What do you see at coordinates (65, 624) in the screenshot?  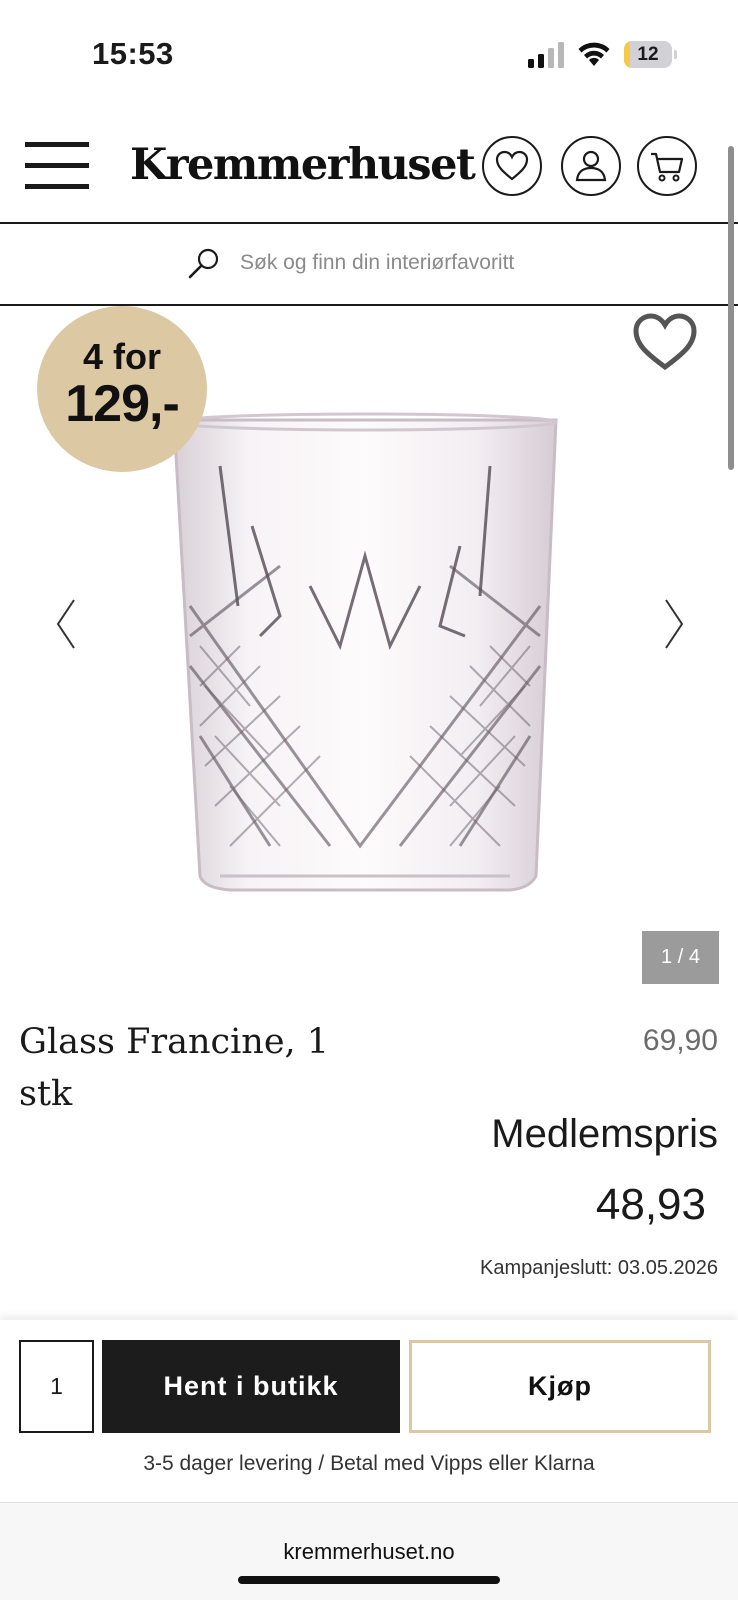 I see `gallery-prev-chevron-icon` at bounding box center [65, 624].